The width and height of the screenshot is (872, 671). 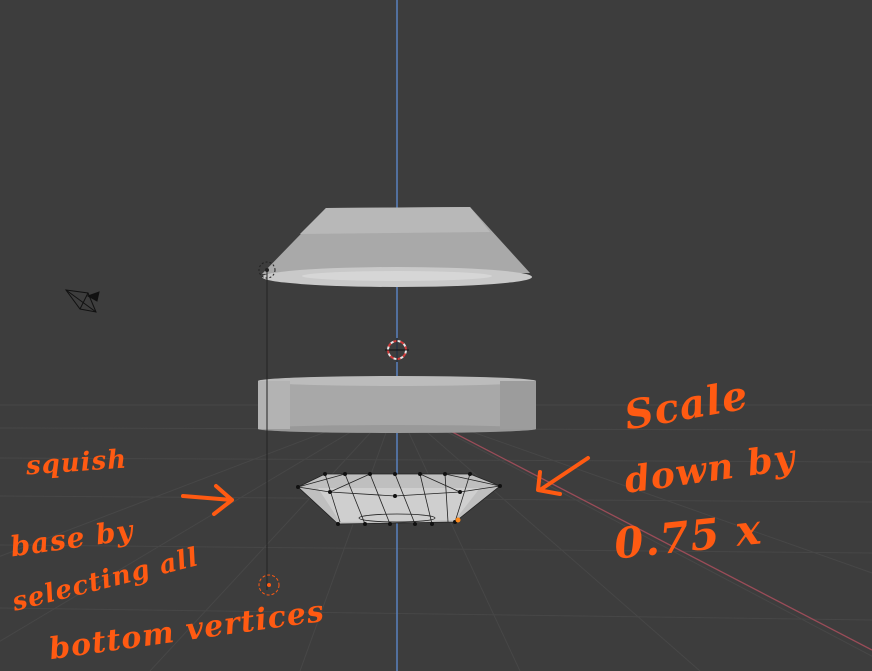 What do you see at coordinates (207, 500) in the screenshot?
I see `arrow-right-icon` at bounding box center [207, 500].